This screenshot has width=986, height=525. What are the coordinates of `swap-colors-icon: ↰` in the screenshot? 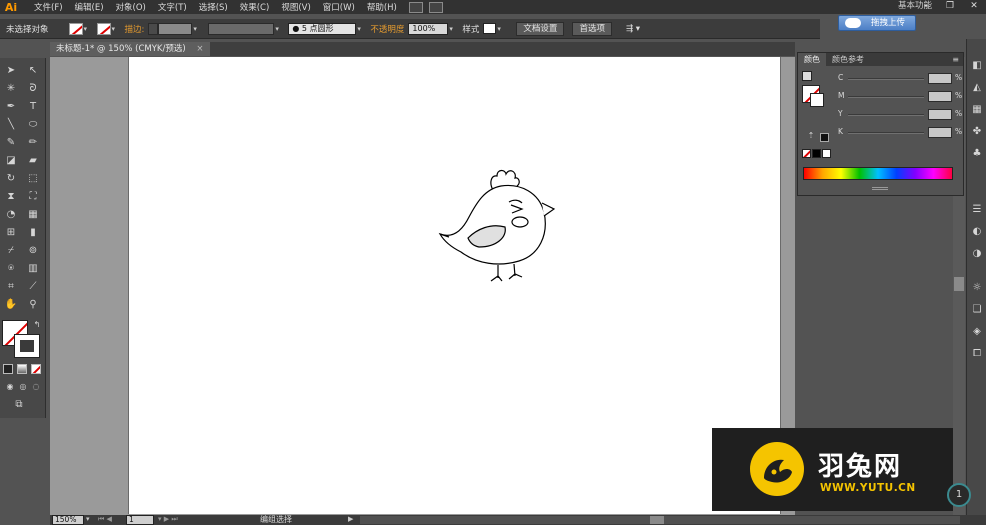 It's located at (37, 325).